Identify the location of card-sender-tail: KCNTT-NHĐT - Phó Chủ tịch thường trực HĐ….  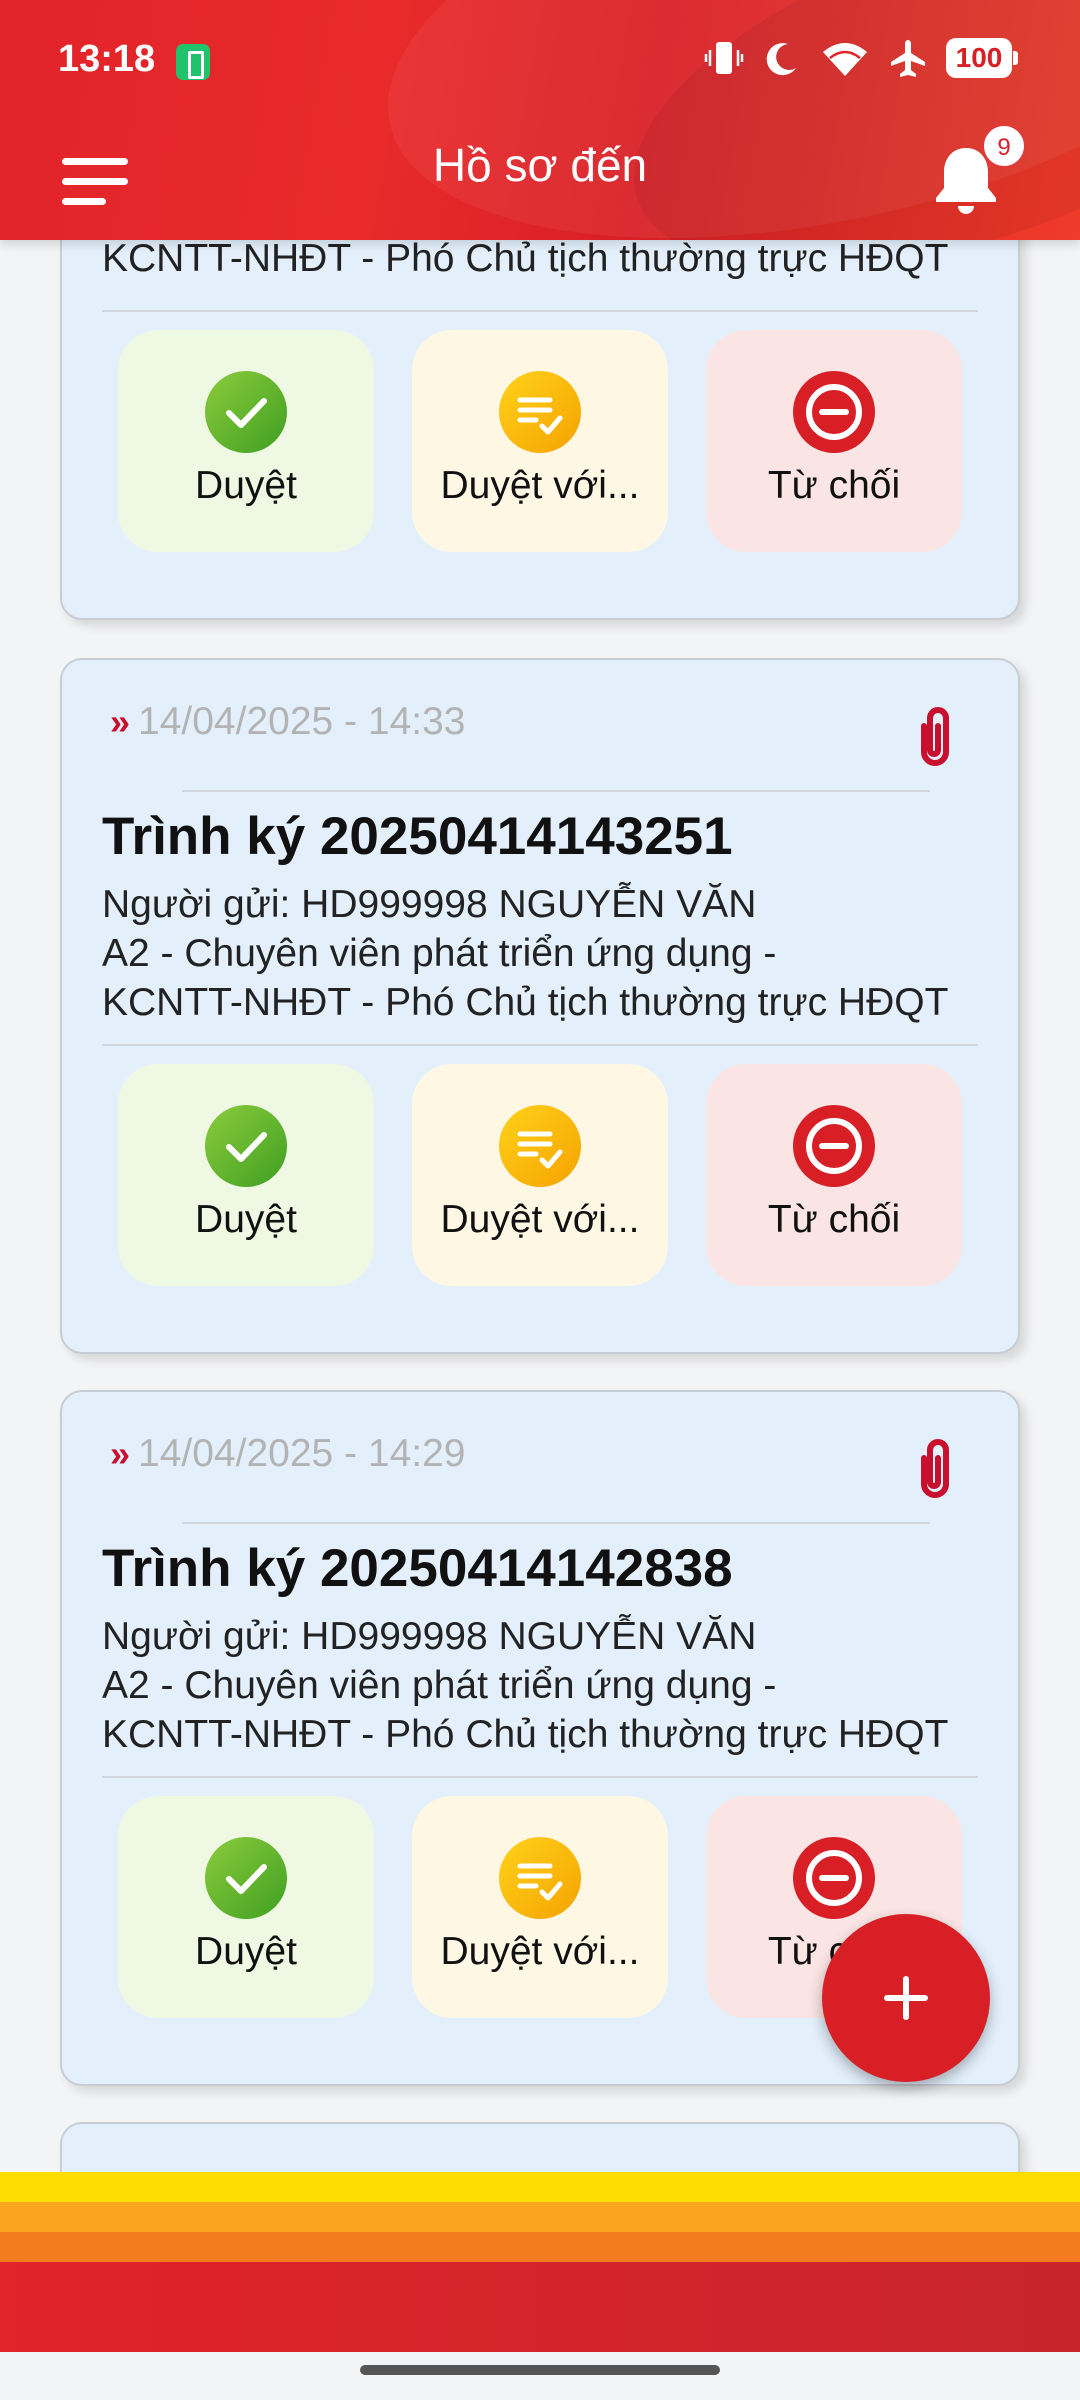
(525, 258).